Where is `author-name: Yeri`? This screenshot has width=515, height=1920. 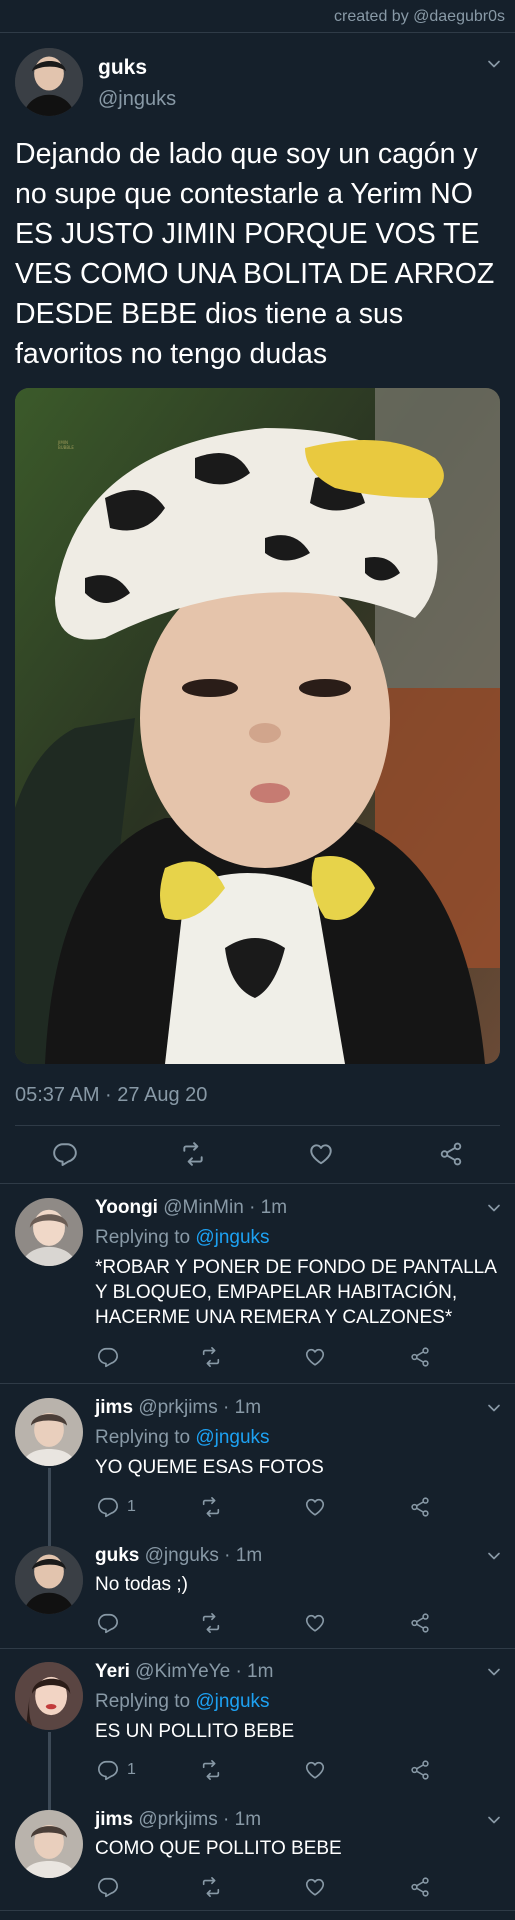
author-name: Yeri is located at coordinates (112, 1671).